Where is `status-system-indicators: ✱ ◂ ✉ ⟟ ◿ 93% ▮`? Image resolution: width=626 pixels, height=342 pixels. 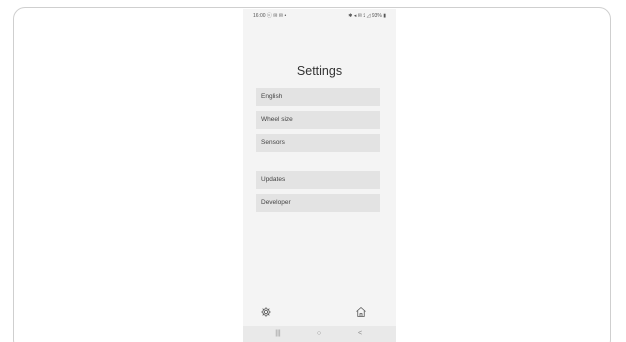 status-system-indicators: ✱ ◂ ✉ ⟟ ◿ 93% ▮ is located at coordinates (367, 16).